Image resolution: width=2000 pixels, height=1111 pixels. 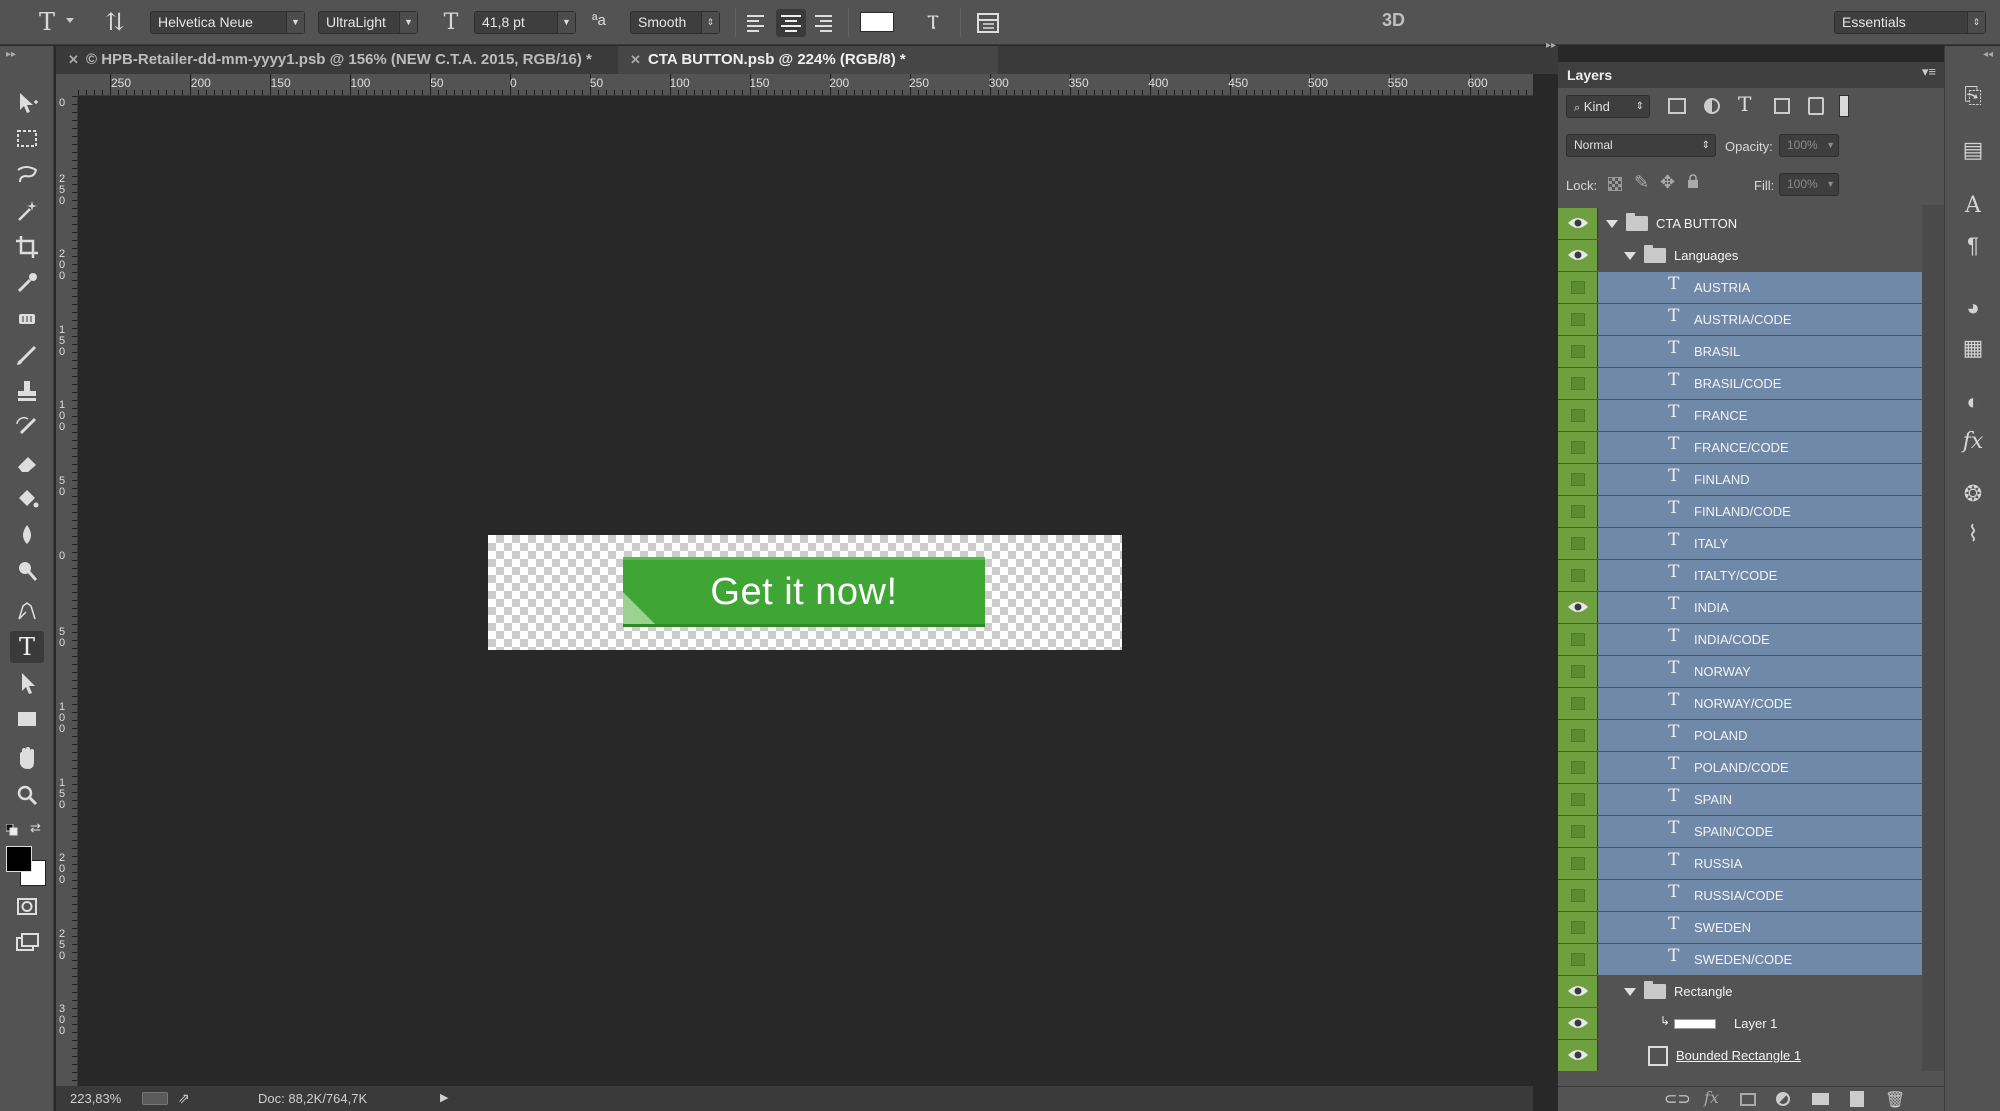 What do you see at coordinates (1782, 106) in the screenshot?
I see `filter-shape-icon` at bounding box center [1782, 106].